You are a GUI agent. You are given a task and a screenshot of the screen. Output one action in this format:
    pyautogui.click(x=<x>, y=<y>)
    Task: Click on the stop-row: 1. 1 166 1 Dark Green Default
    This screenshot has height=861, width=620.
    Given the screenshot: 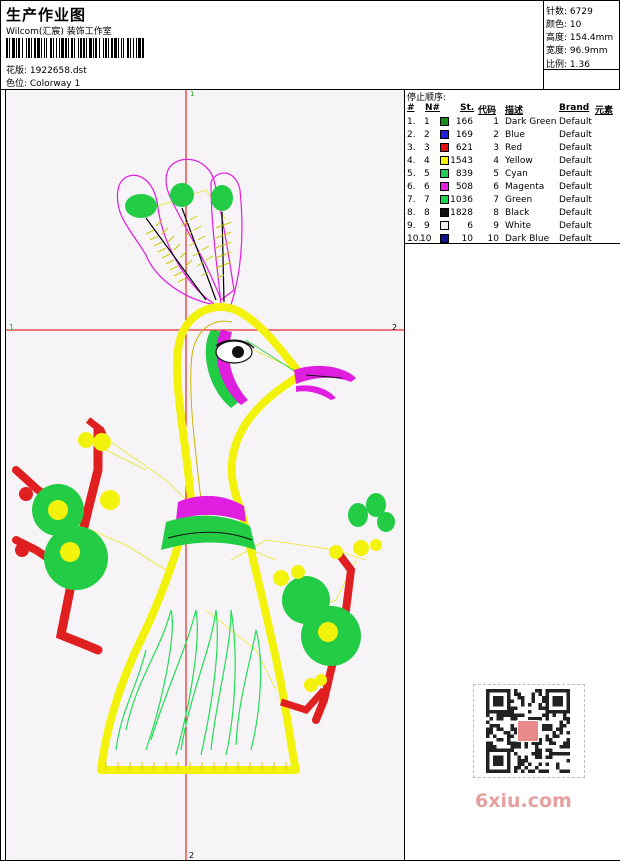 What is the action you would take?
    pyautogui.click(x=512, y=123)
    